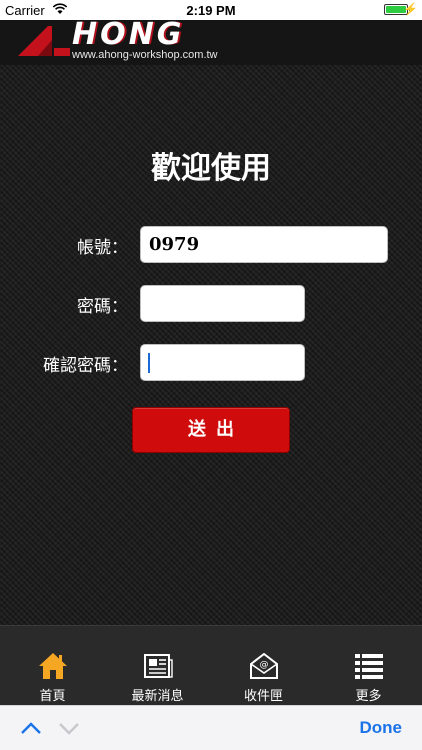  I want to click on tab-home: 首頁, so click(52, 666).